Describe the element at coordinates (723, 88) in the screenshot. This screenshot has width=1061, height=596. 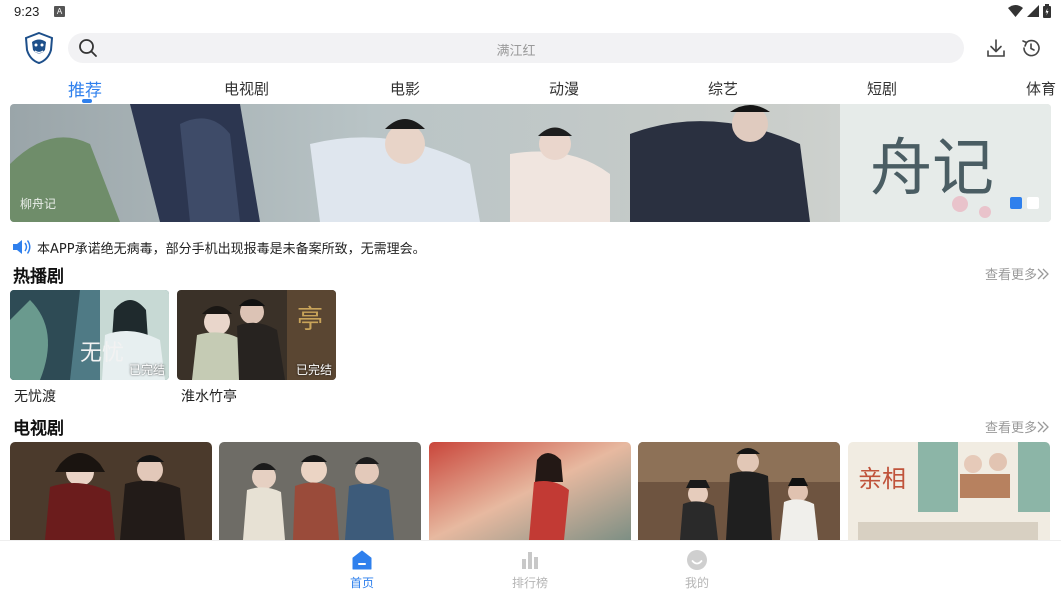
I see `tab-variety: 综艺` at that location.